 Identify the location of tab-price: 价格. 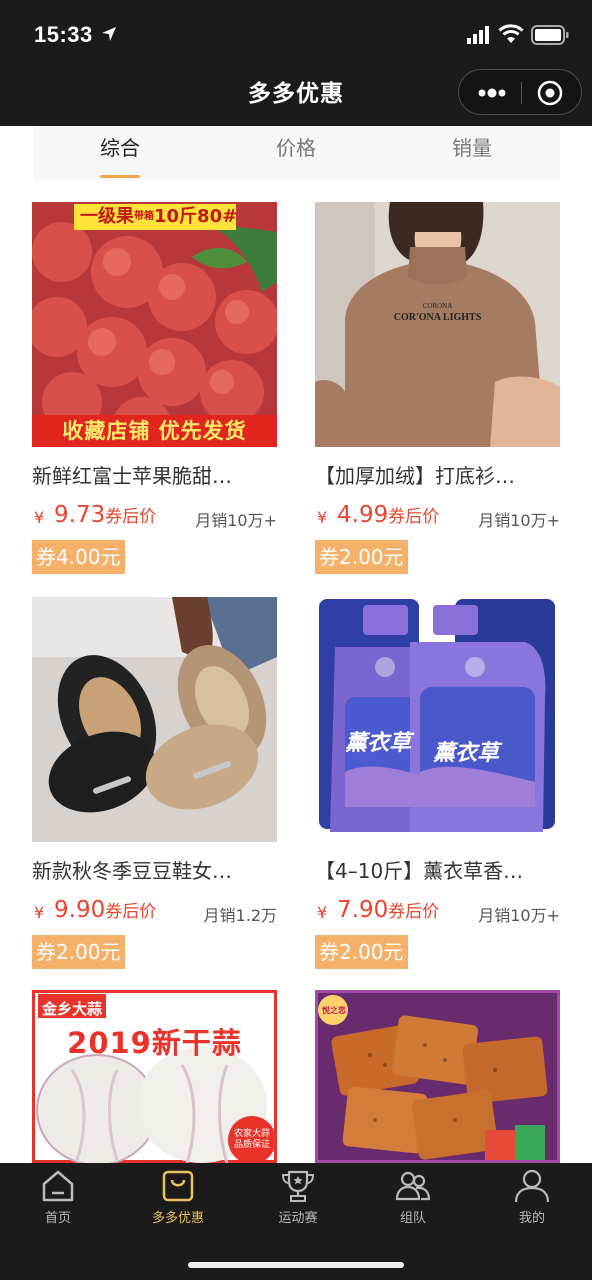
(296, 154).